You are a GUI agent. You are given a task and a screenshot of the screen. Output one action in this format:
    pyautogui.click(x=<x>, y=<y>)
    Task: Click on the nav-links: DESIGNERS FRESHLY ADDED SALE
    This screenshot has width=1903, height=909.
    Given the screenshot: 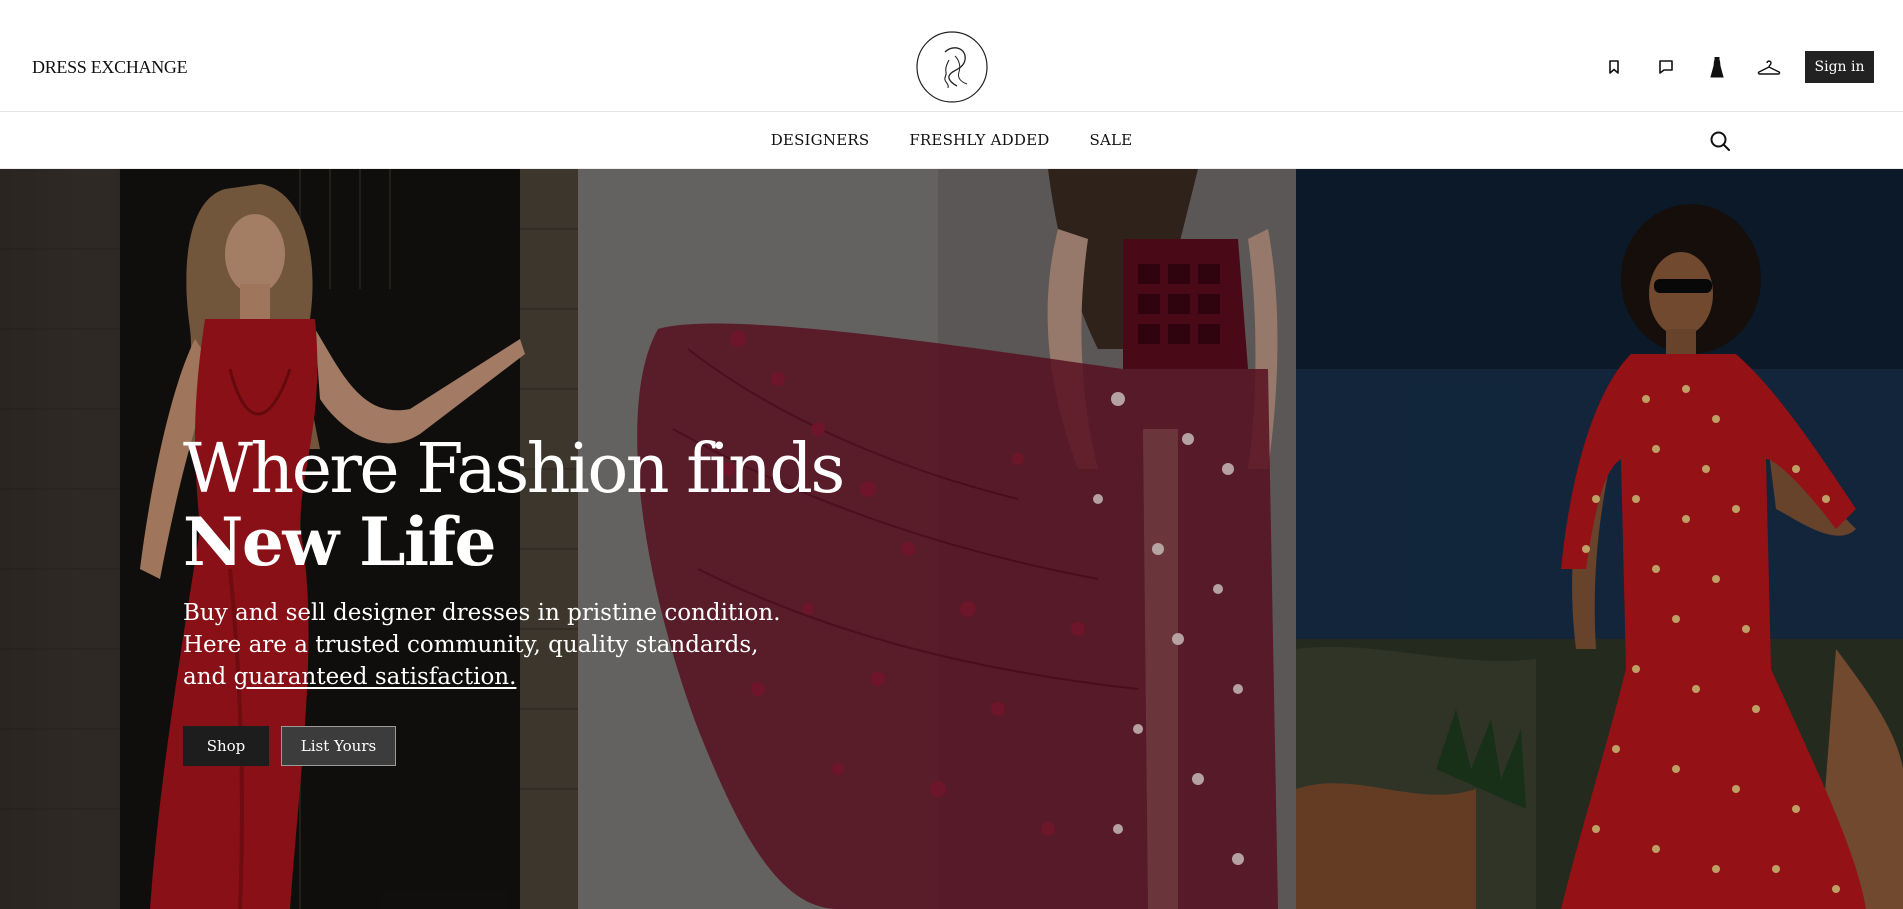 What is the action you would take?
    pyautogui.click(x=951, y=140)
    